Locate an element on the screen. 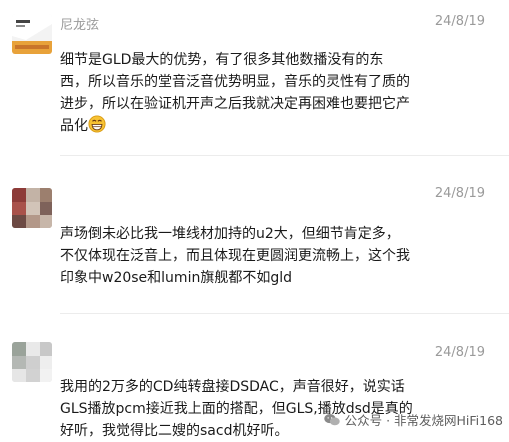  grinning-face-icon is located at coordinates (97, 124).